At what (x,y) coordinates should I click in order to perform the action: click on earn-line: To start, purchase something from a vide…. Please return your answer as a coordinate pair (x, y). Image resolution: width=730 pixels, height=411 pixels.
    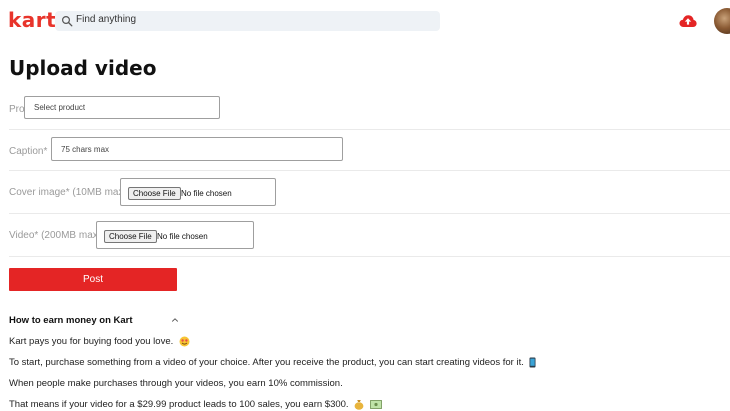
    Looking at the image, I should click on (272, 362).